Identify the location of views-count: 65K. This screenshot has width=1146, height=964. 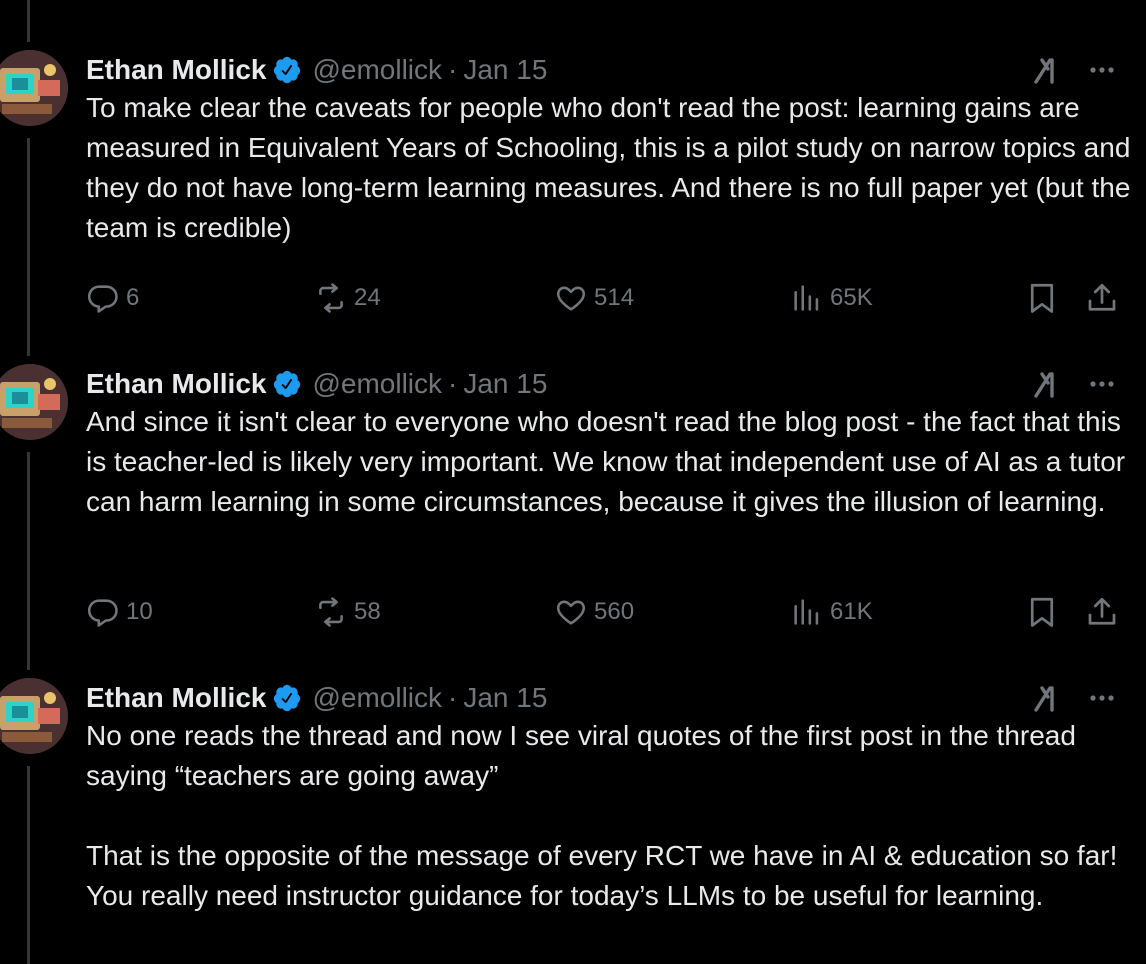
(851, 297).